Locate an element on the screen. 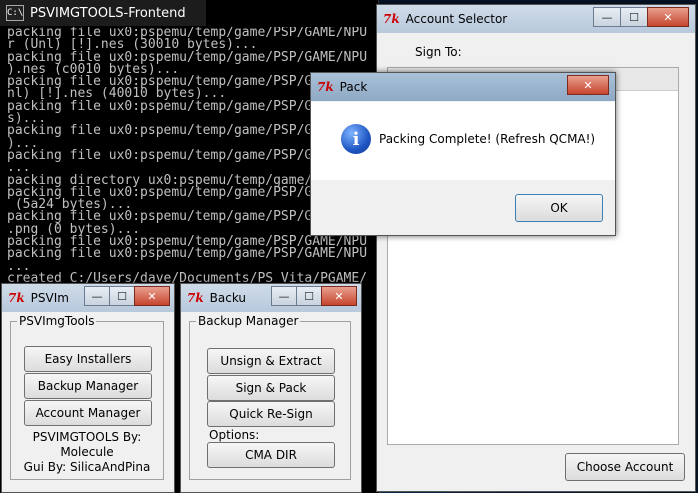 The width and height of the screenshot is (698, 493). backup-manager-button: Backup Manager is located at coordinates (88, 386).